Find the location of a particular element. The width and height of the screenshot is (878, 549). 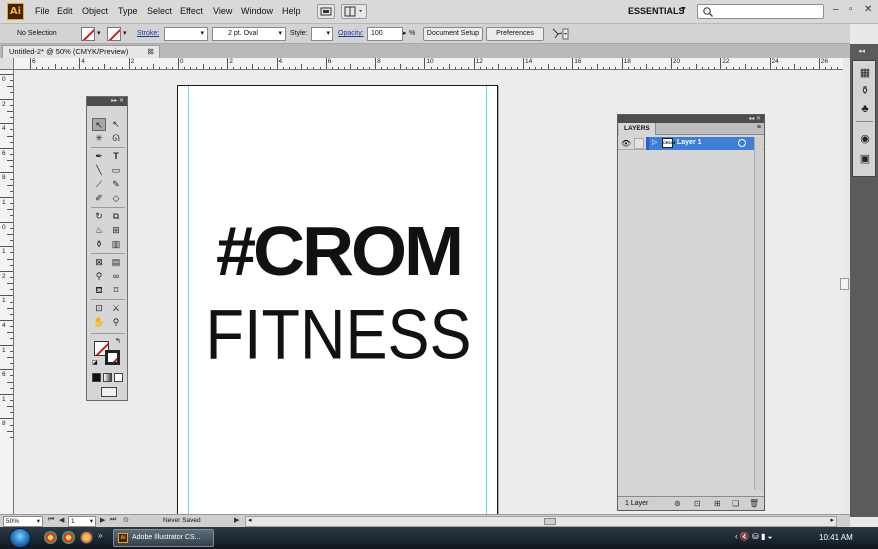

firefox-icon is located at coordinates (86, 537).